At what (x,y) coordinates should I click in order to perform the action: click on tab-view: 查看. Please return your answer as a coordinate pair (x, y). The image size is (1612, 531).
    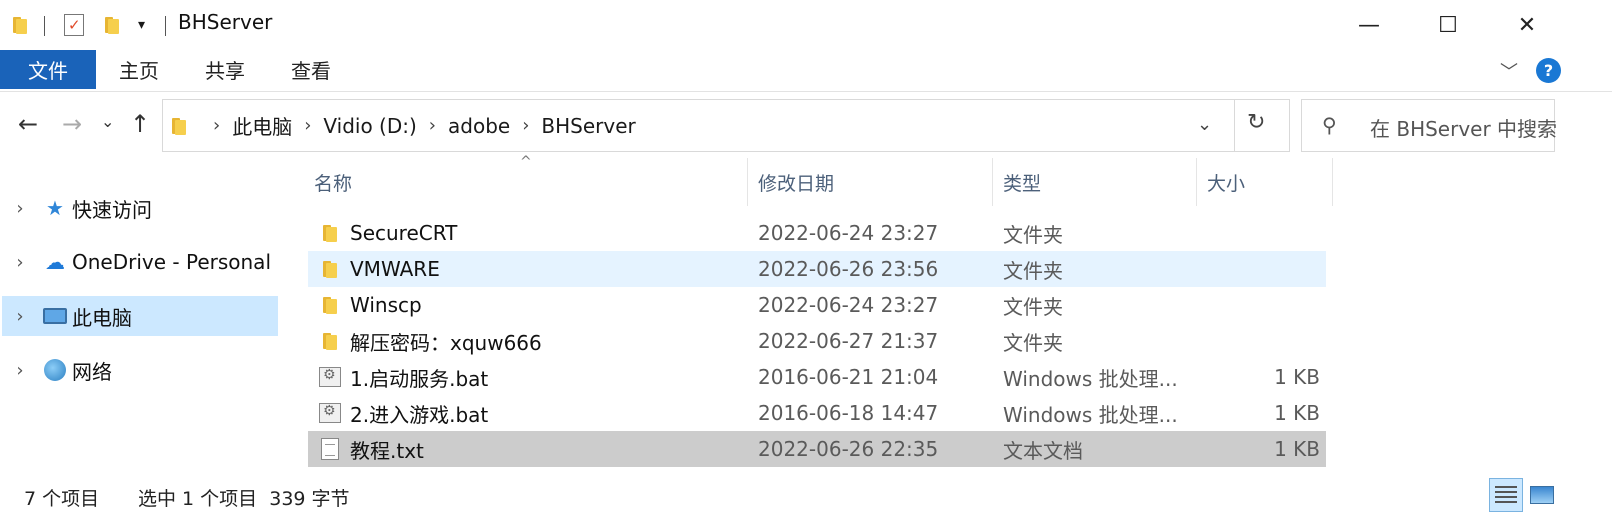
    Looking at the image, I should click on (311, 69).